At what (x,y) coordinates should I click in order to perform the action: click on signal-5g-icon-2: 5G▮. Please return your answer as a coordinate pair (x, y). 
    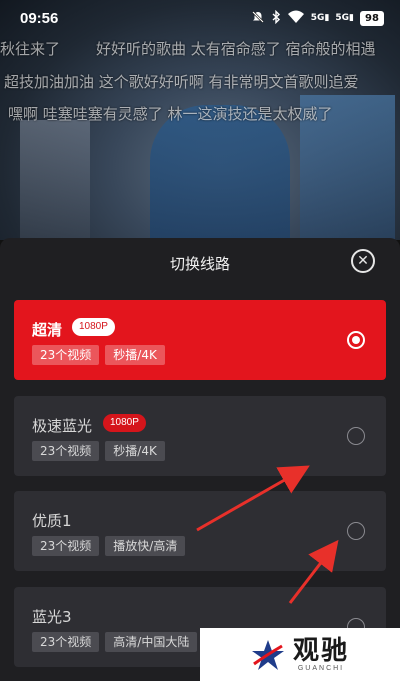
    Looking at the image, I should click on (344, 18).